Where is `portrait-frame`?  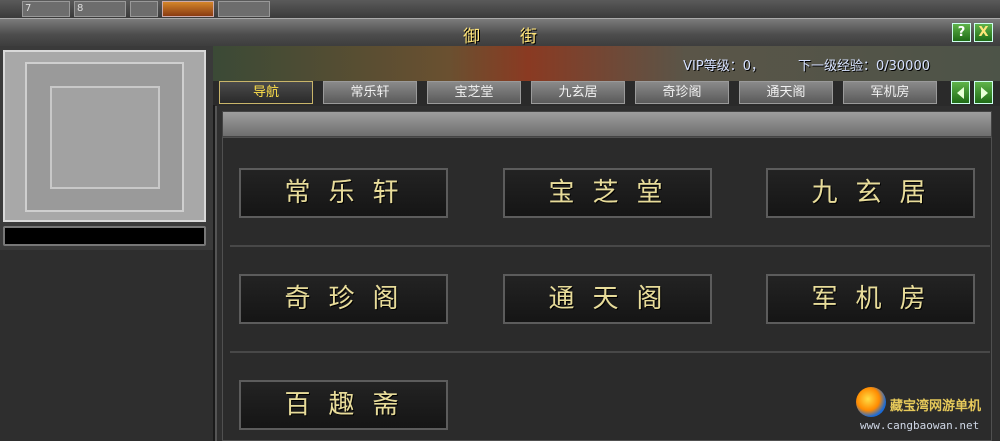
portrait-frame is located at coordinates (104, 136).